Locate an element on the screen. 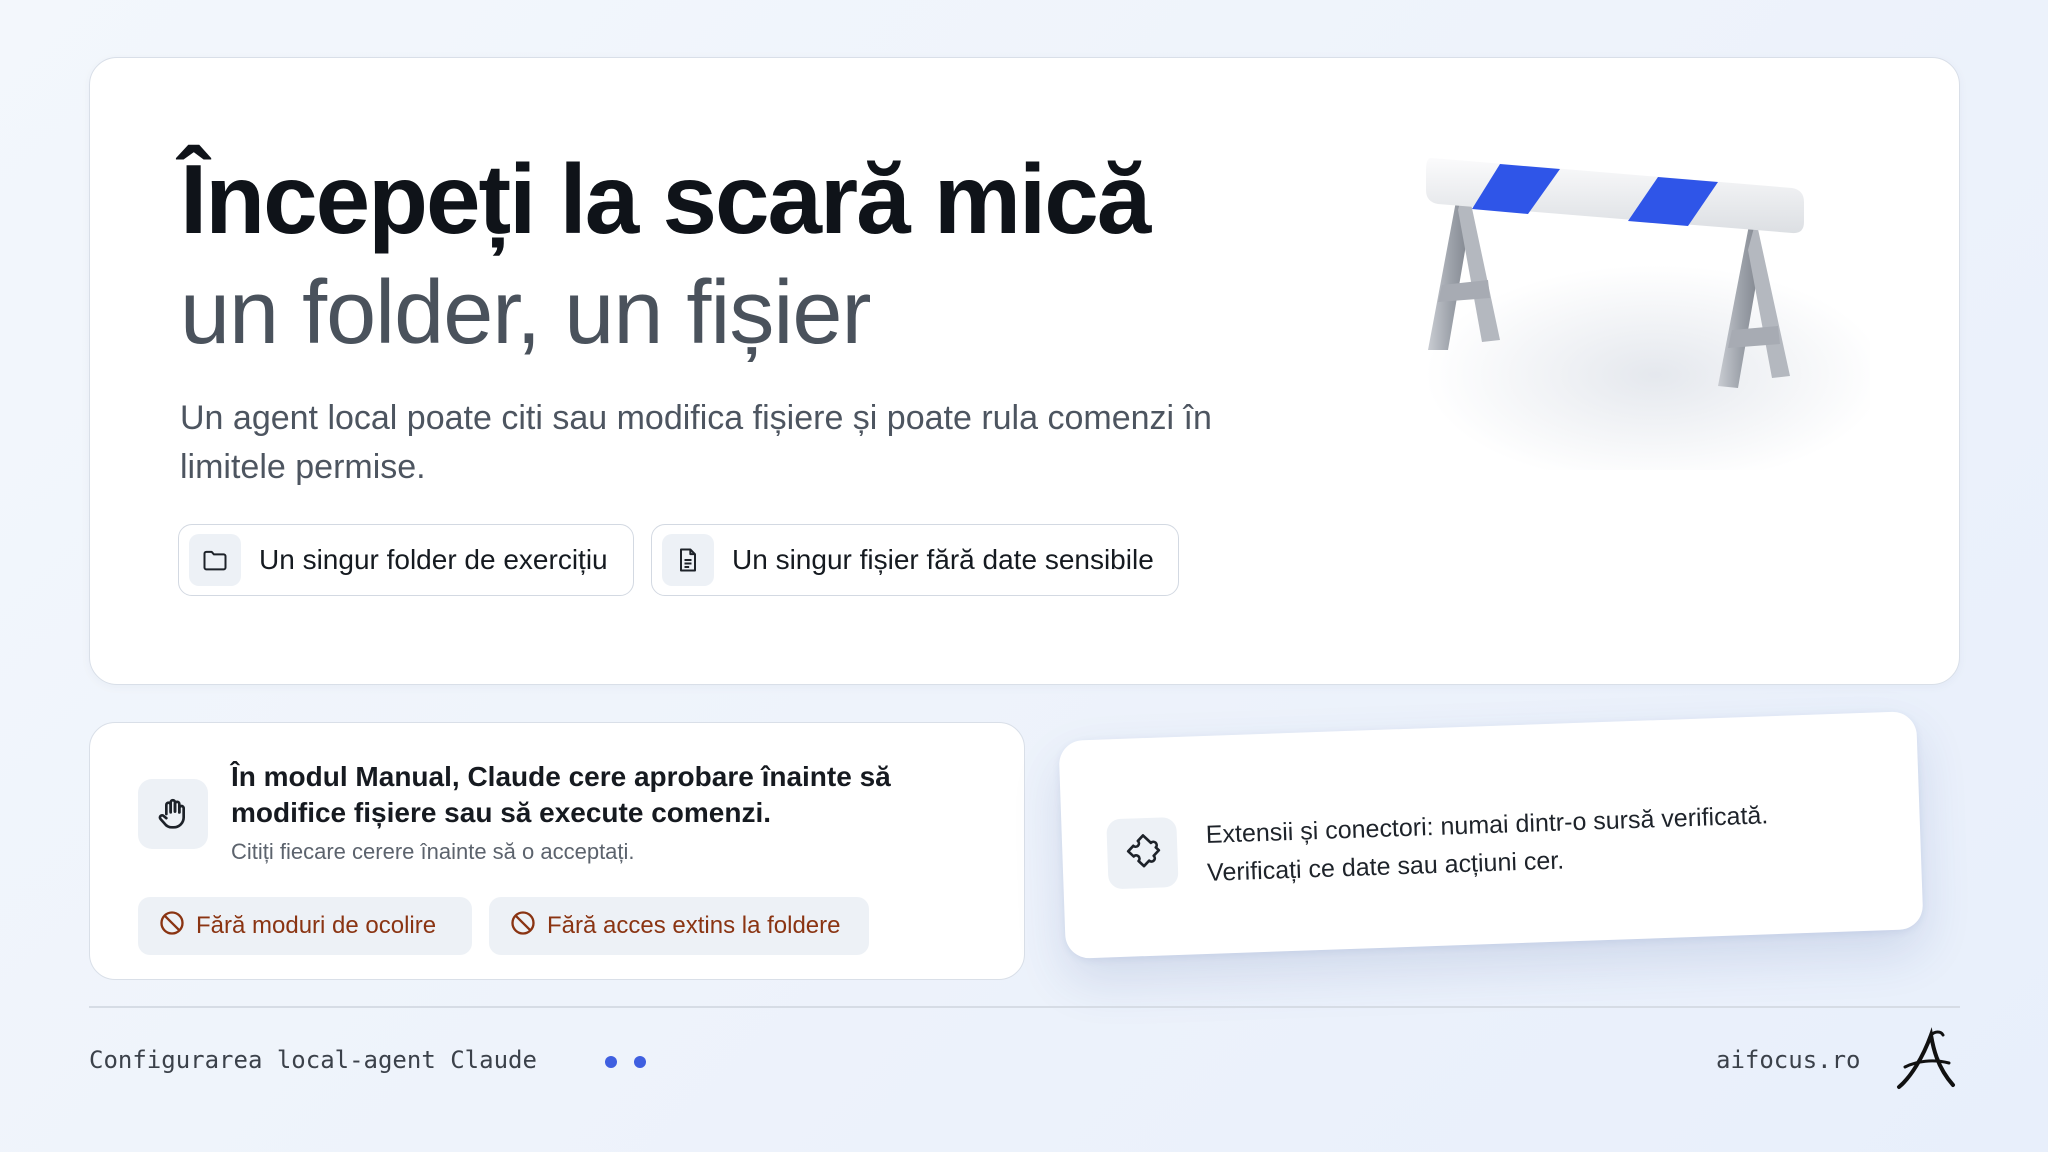  pill-no-bypass-modes: Fără moduri de ocolire is located at coordinates (305, 926).